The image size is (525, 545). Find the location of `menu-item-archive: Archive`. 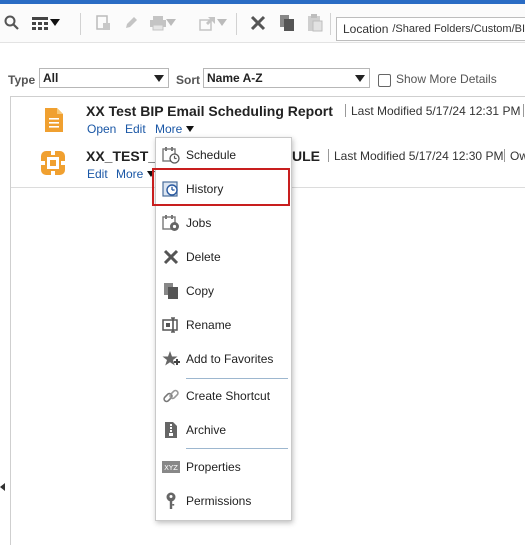

menu-item-archive: Archive is located at coordinates (223, 430).